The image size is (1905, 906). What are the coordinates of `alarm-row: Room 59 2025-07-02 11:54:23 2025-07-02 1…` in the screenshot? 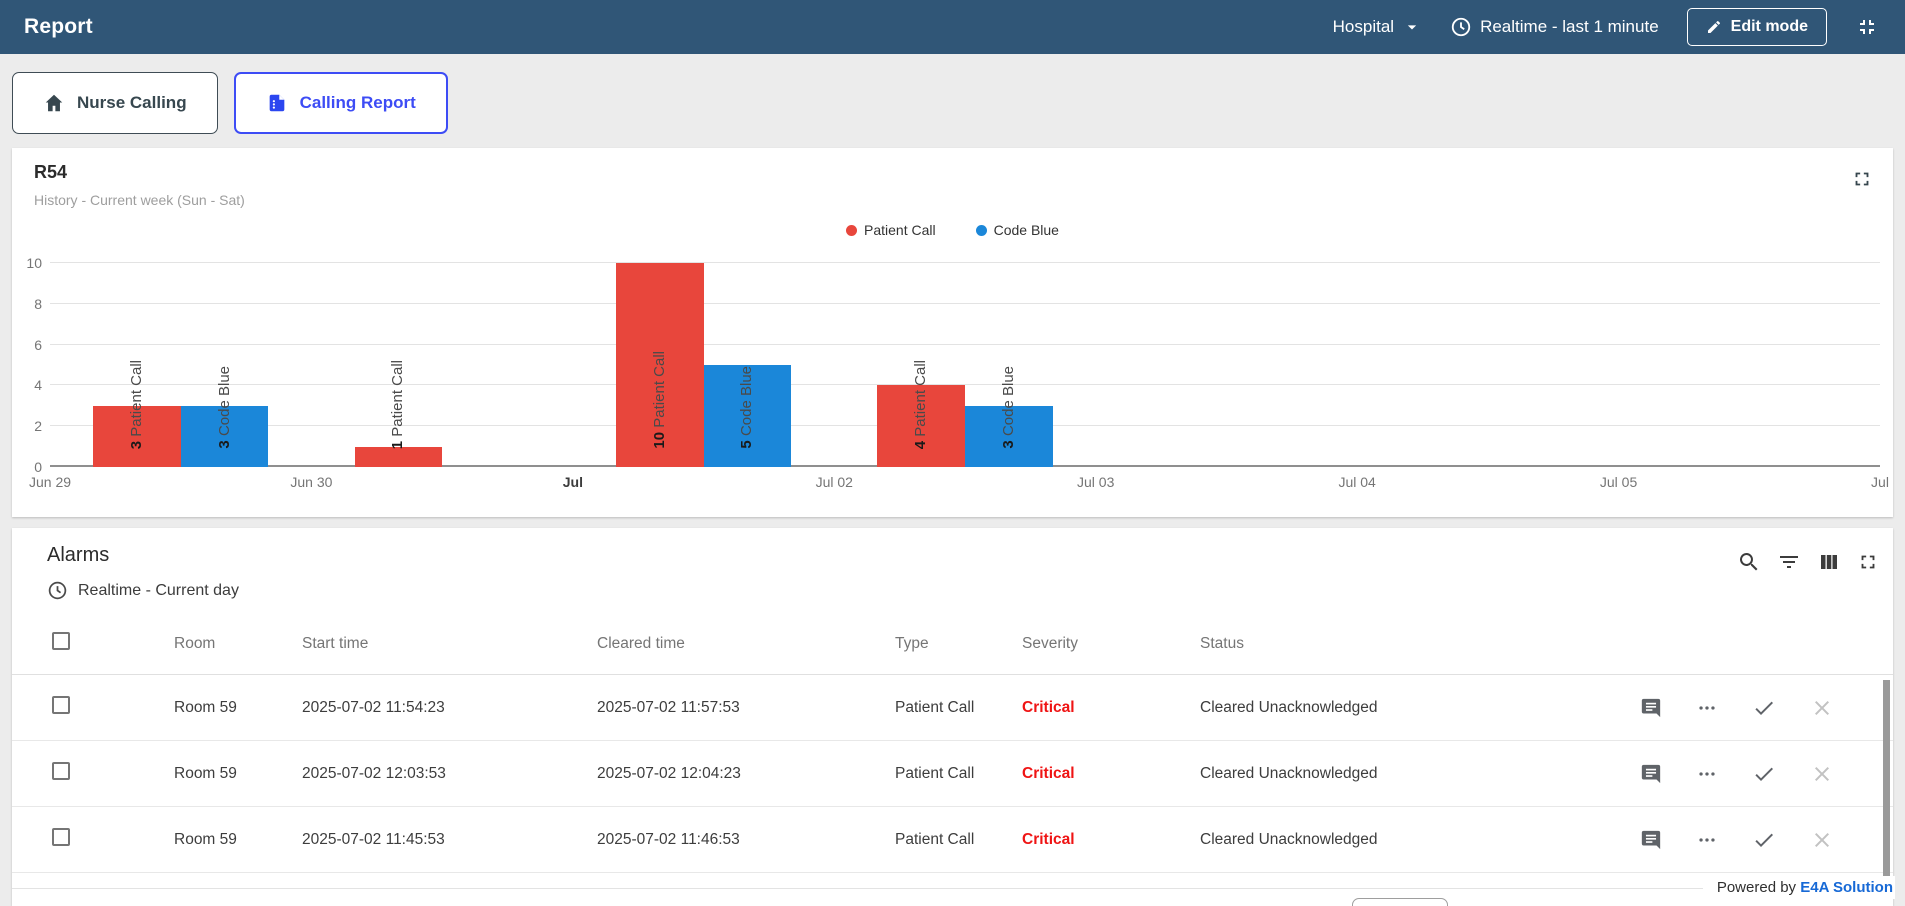 It's located at (952, 708).